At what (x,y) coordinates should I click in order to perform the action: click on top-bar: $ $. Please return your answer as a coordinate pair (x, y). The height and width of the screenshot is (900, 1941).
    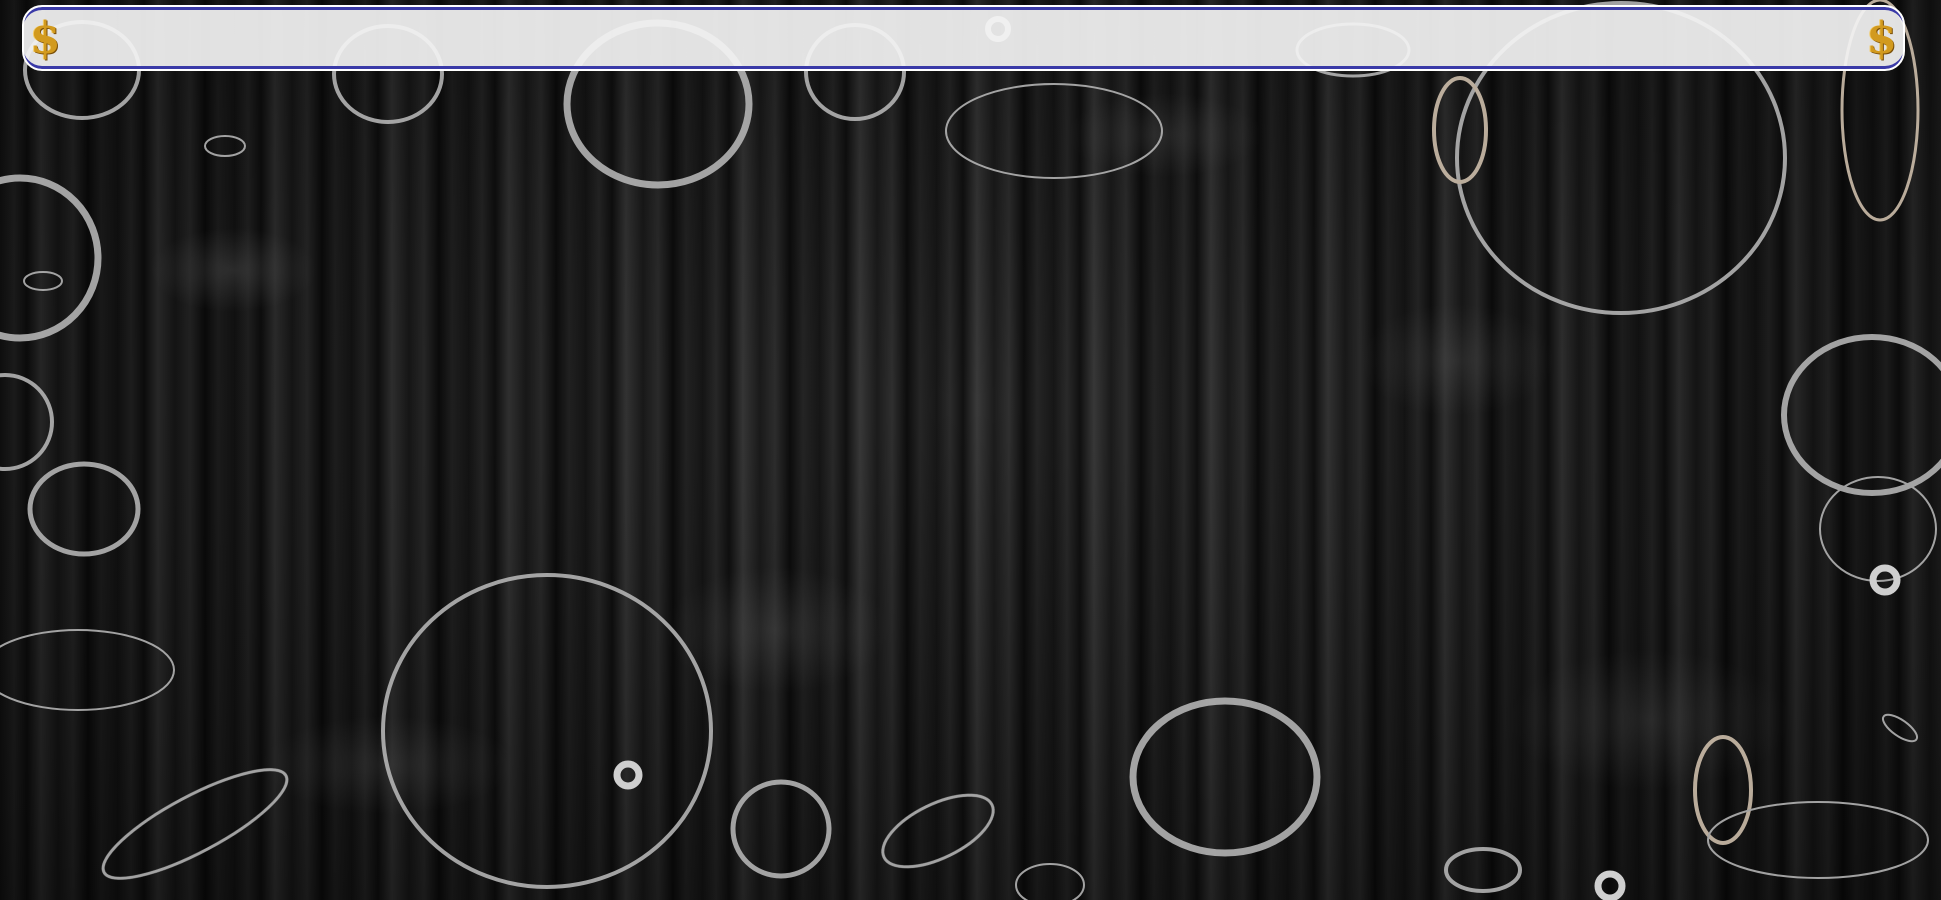
    Looking at the image, I should click on (963, 38).